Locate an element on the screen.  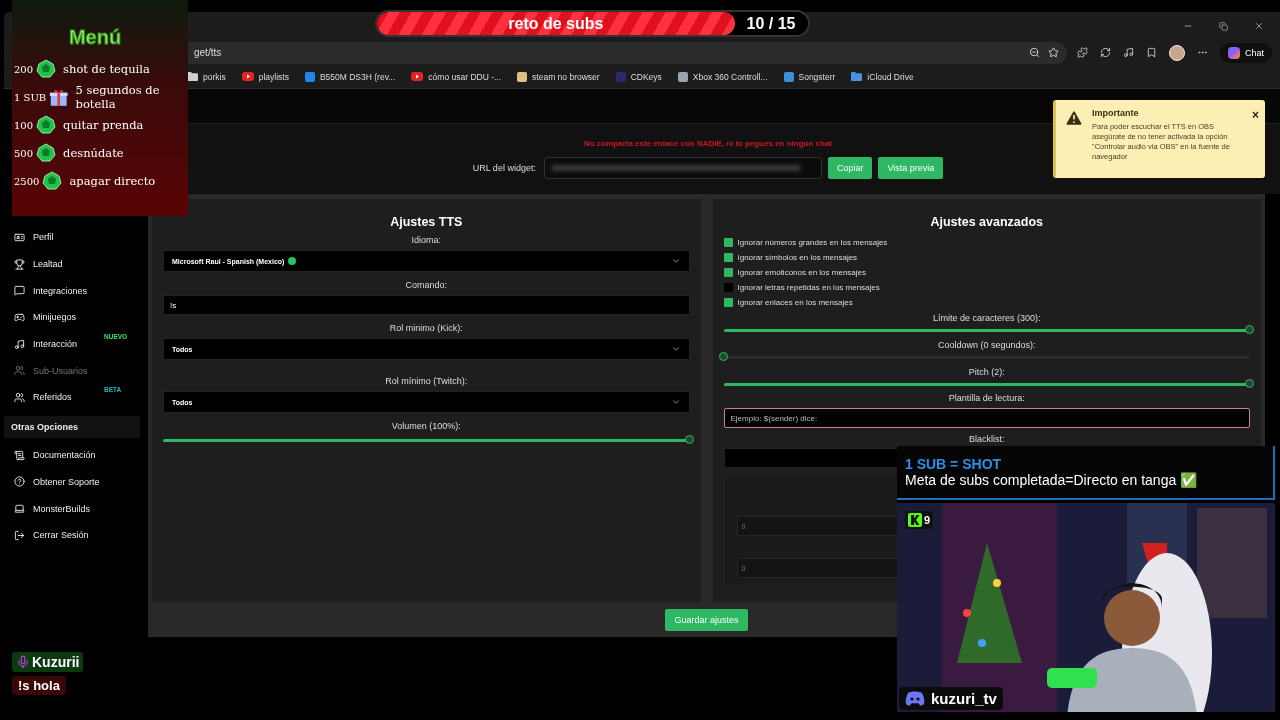
reward-cost: 200 is located at coordinates (24, 69).